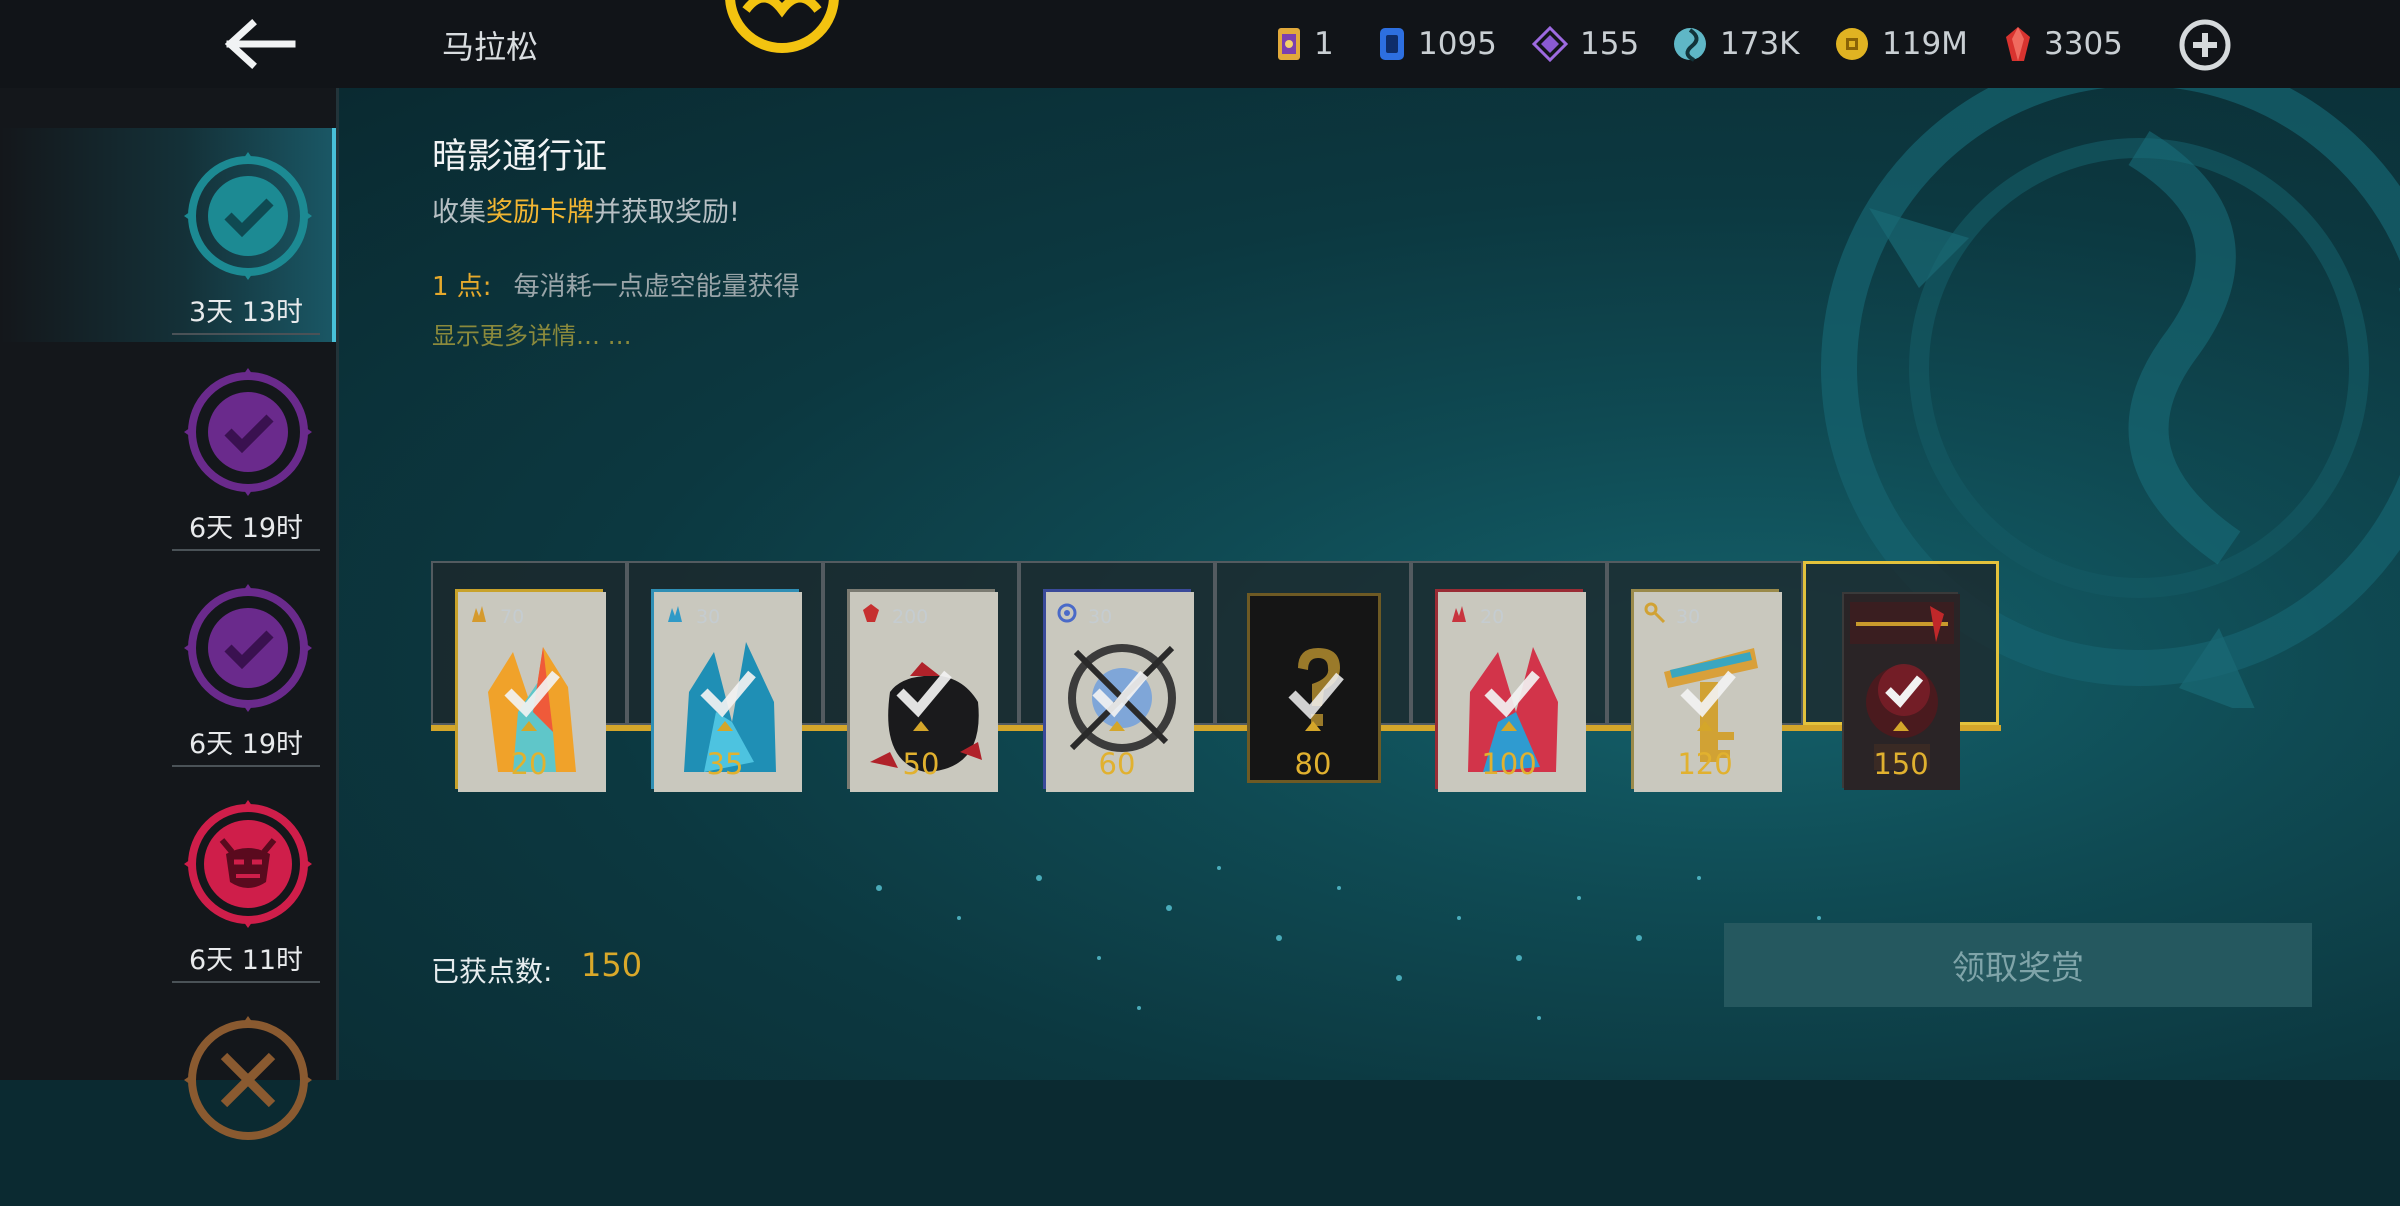  Describe the element at coordinates (921, 764) in the screenshot. I see `milestone-label: 50` at that location.